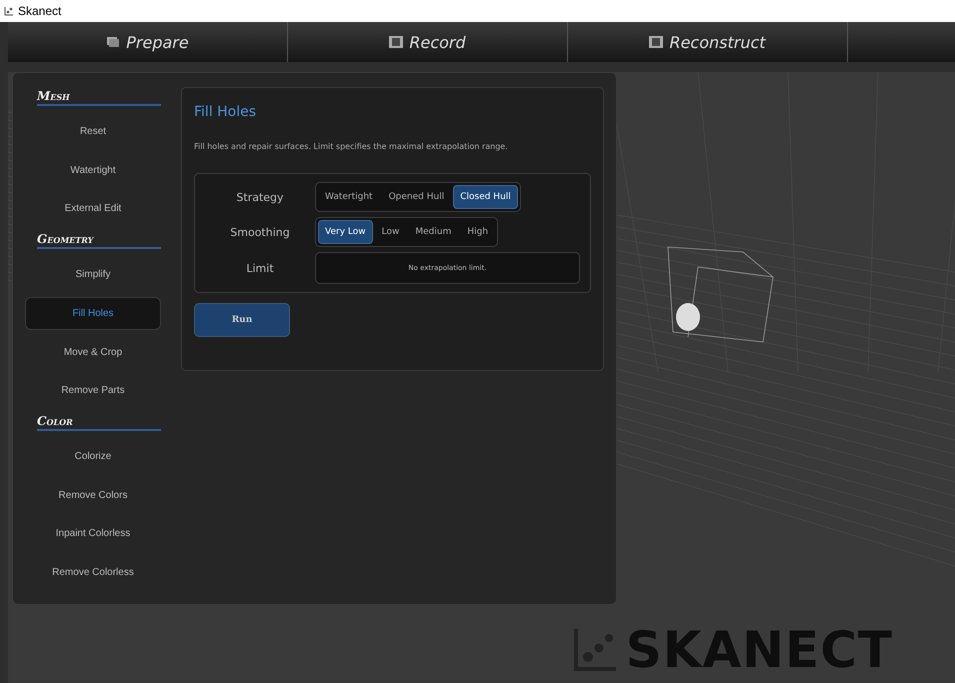  I want to click on setting-label: Smoothing, so click(260, 232).